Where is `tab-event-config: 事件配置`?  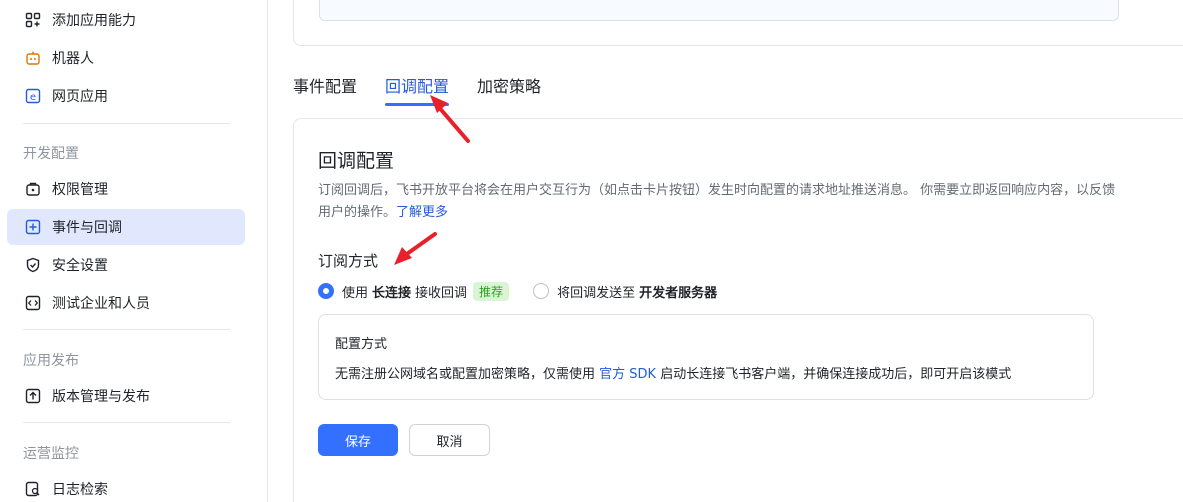
tab-event-config: 事件配置 is located at coordinates (325, 90).